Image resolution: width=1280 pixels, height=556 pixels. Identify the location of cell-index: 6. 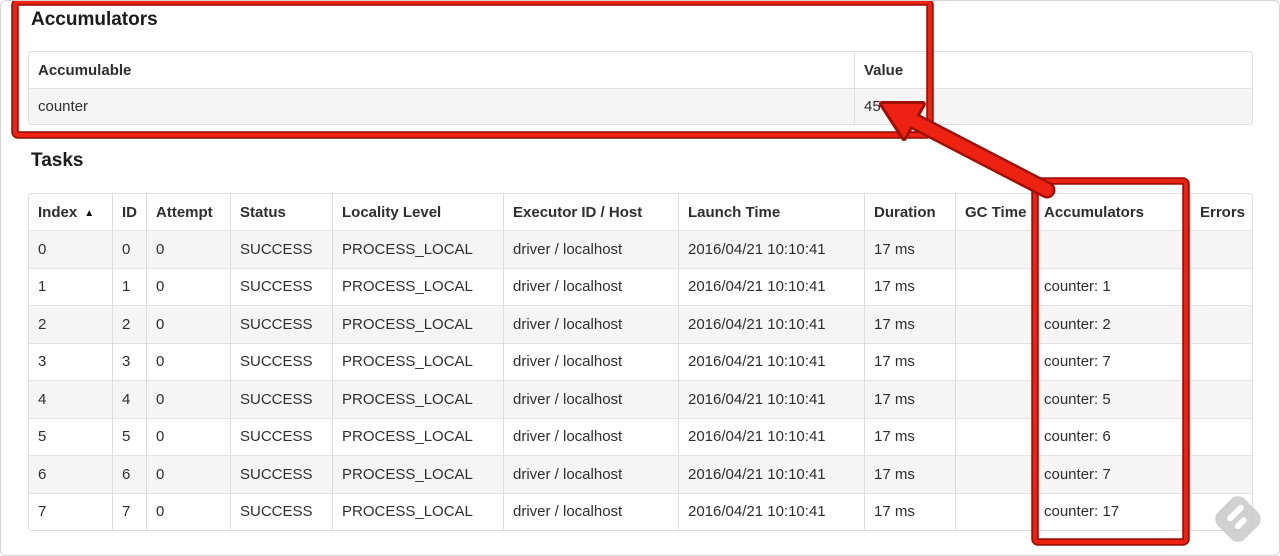
(70, 474).